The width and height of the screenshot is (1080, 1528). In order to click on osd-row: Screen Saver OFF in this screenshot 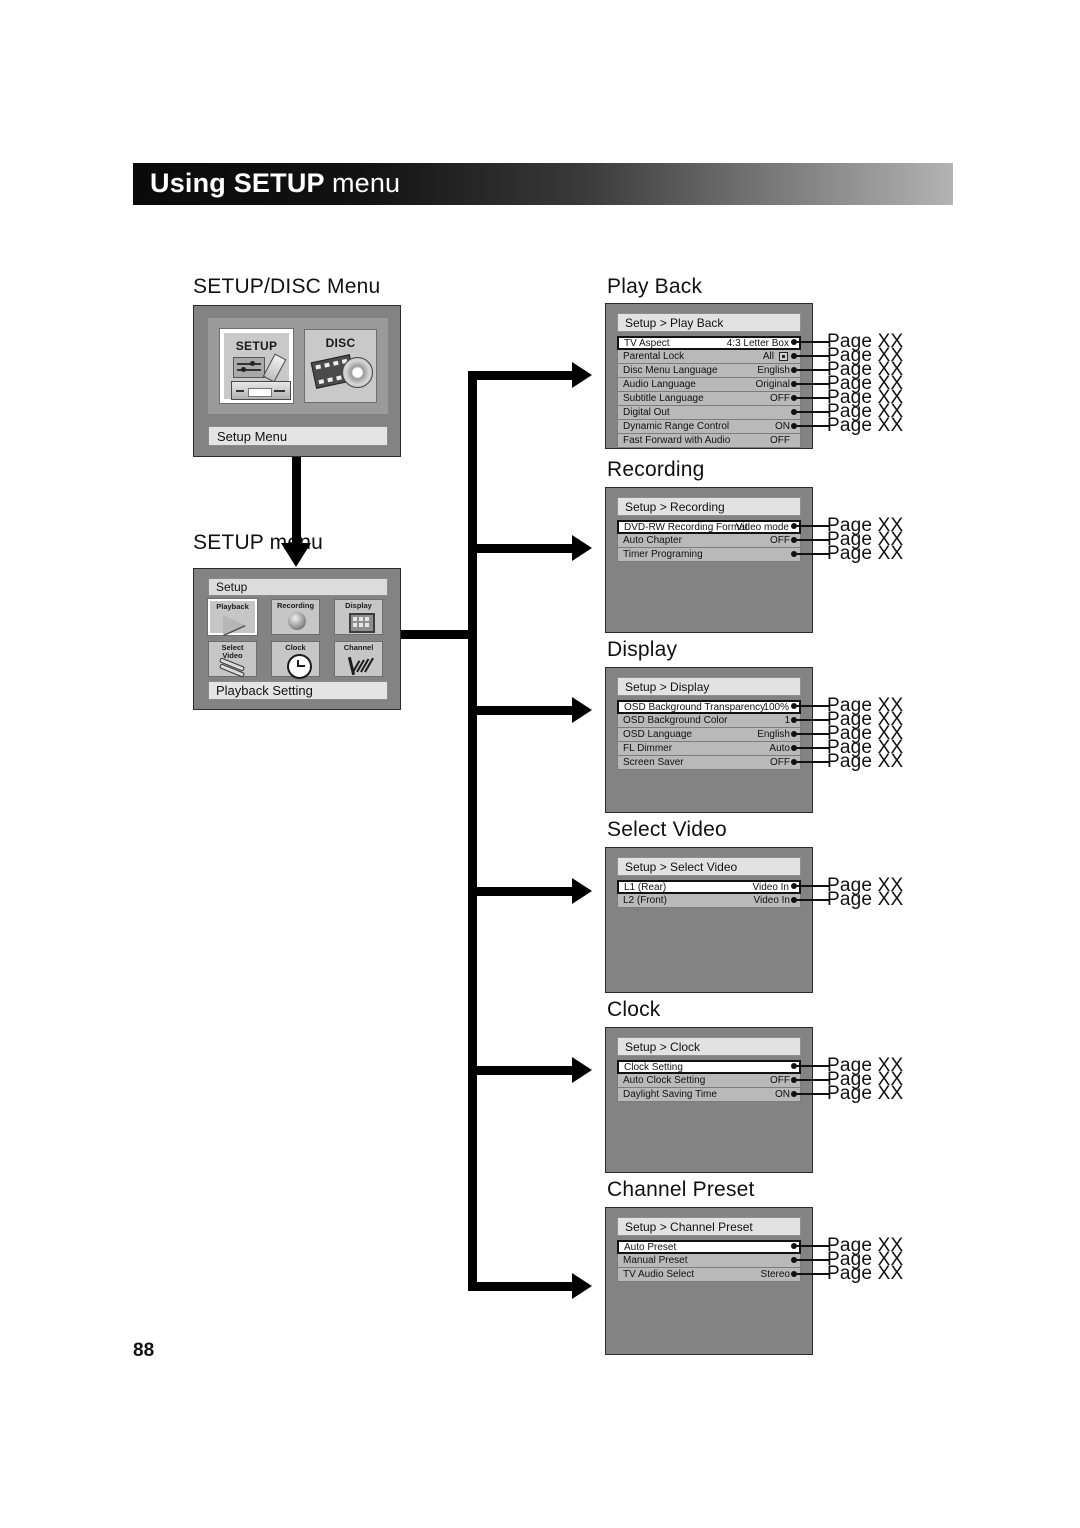, I will do `click(709, 763)`.